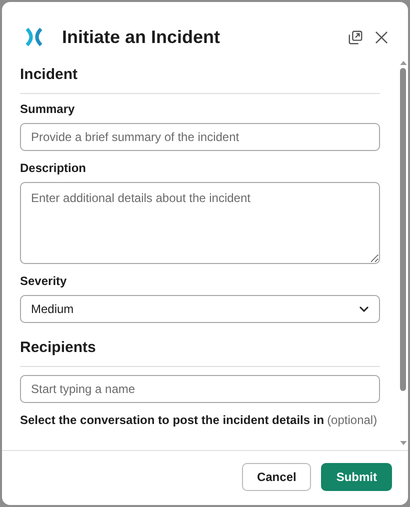 The width and height of the screenshot is (410, 507). Describe the element at coordinates (403, 443) in the screenshot. I see `scroll-down-icon` at that location.